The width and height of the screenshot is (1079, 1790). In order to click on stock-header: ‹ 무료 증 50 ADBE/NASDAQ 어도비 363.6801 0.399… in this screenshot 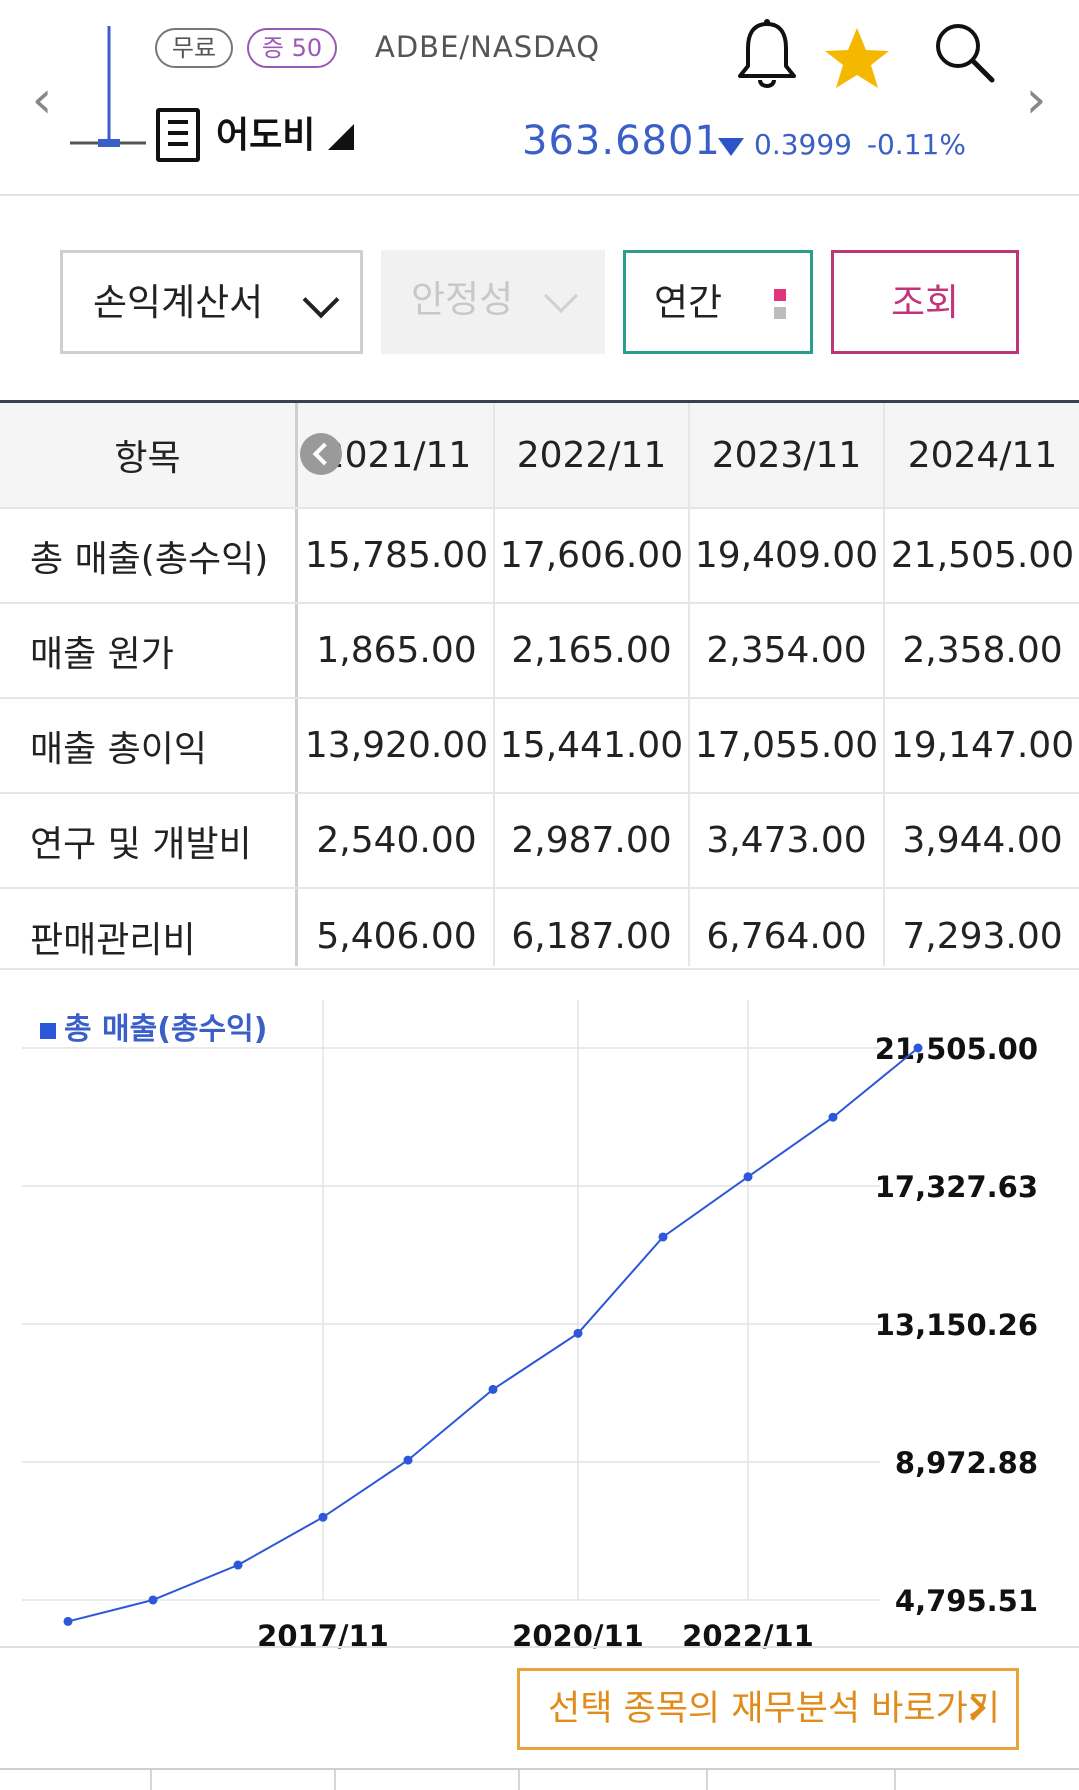, I will do `click(539, 98)`.